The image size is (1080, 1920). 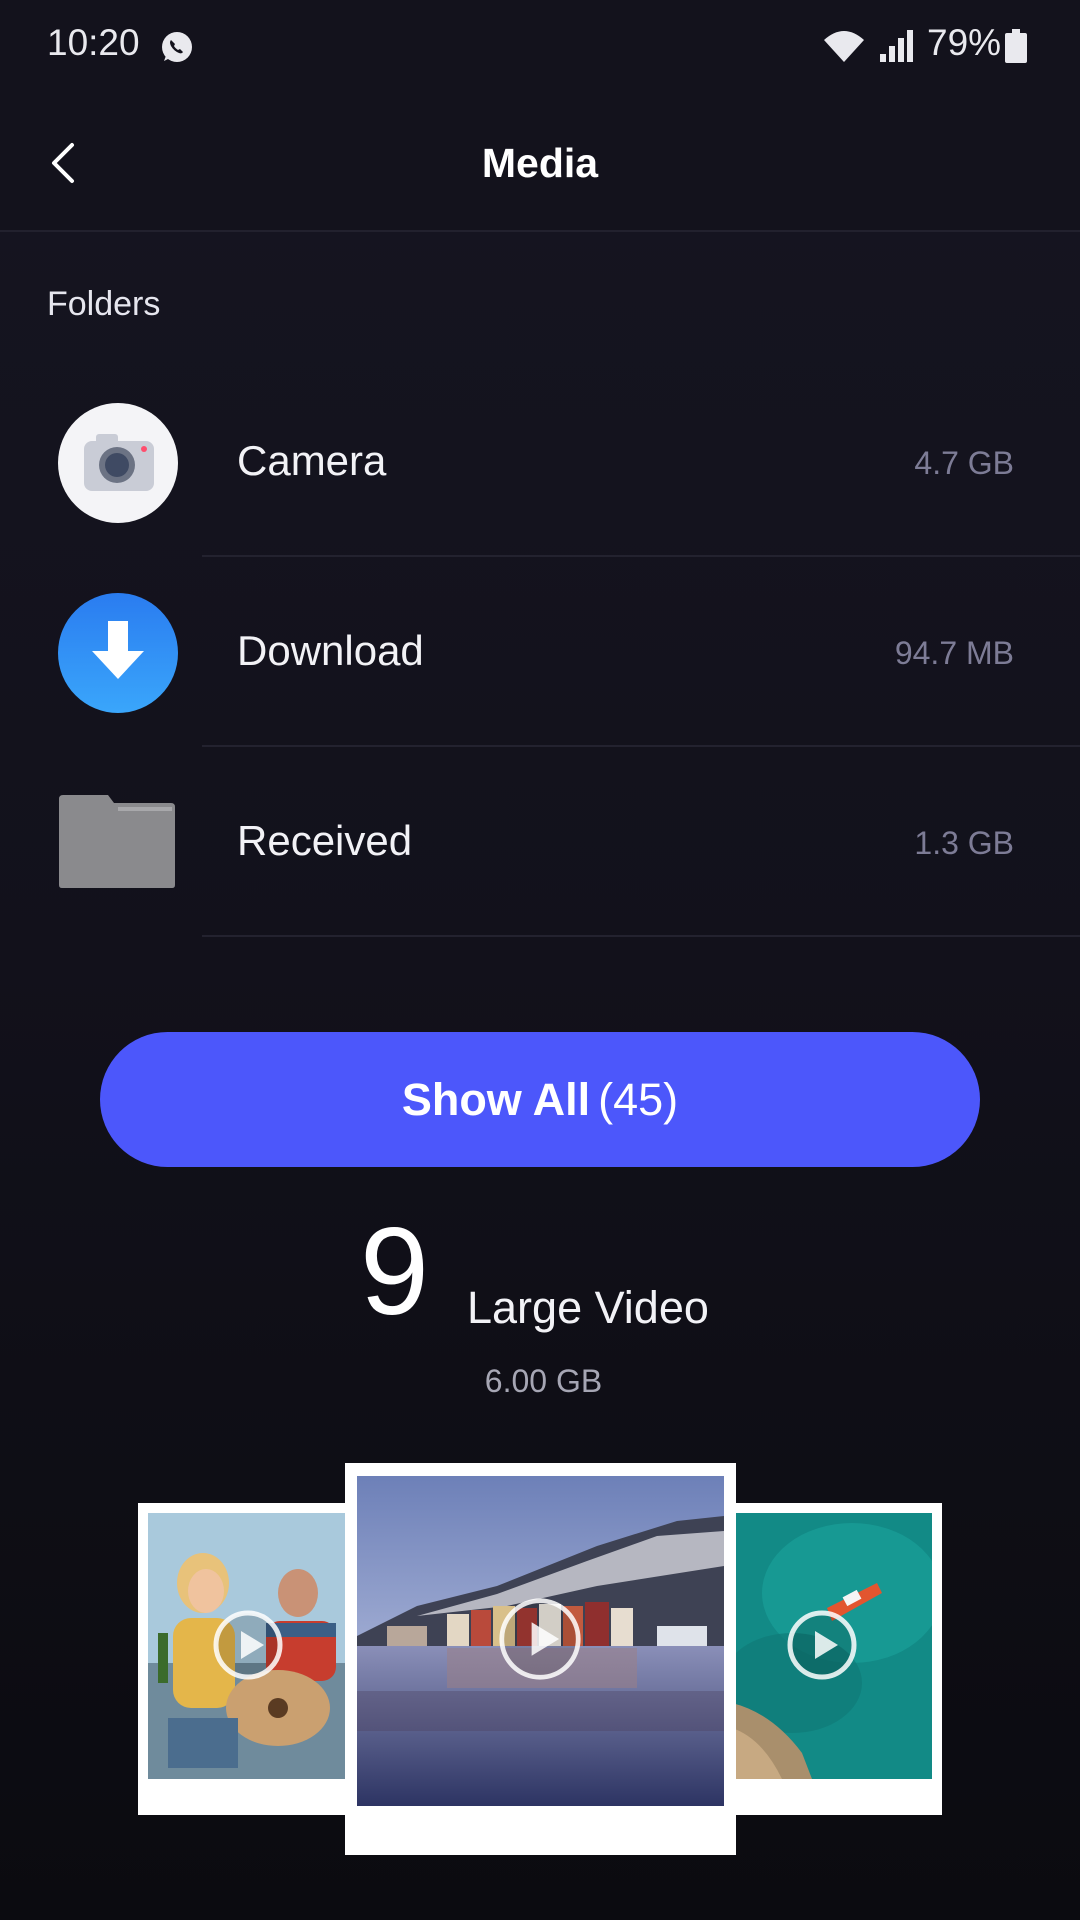 What do you see at coordinates (641, 936) in the screenshot?
I see `divider` at bounding box center [641, 936].